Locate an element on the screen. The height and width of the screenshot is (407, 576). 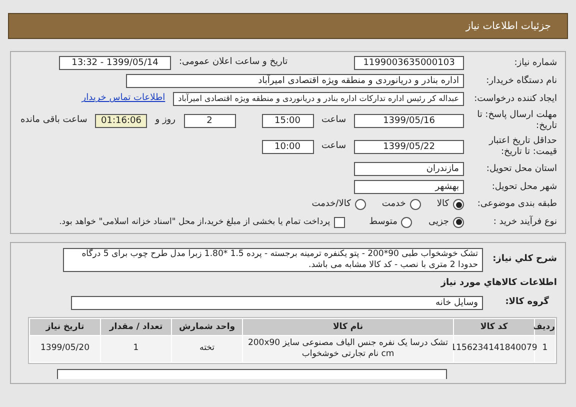
text-field: 1199003635000103 is located at coordinates (409, 63).